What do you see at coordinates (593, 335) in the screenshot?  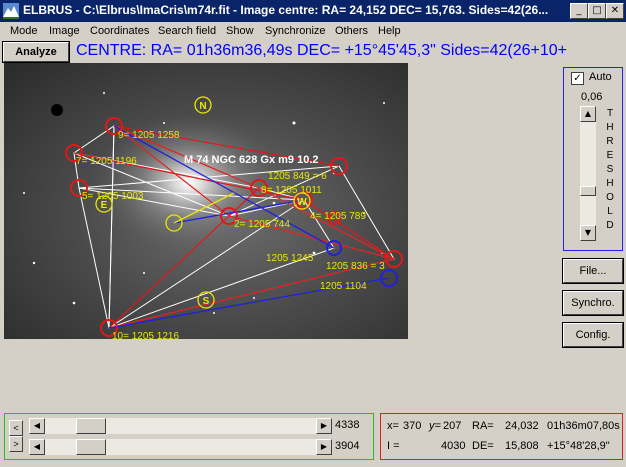 I see `config-button: Config.` at bounding box center [593, 335].